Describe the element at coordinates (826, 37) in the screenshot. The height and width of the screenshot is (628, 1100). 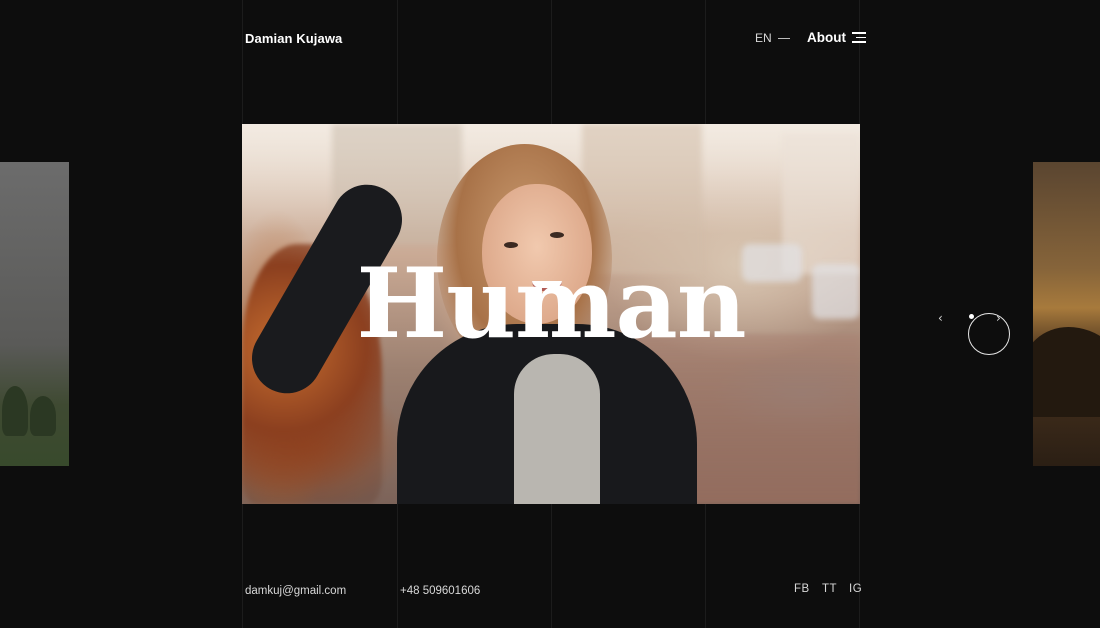
I see `about-label: About` at that location.